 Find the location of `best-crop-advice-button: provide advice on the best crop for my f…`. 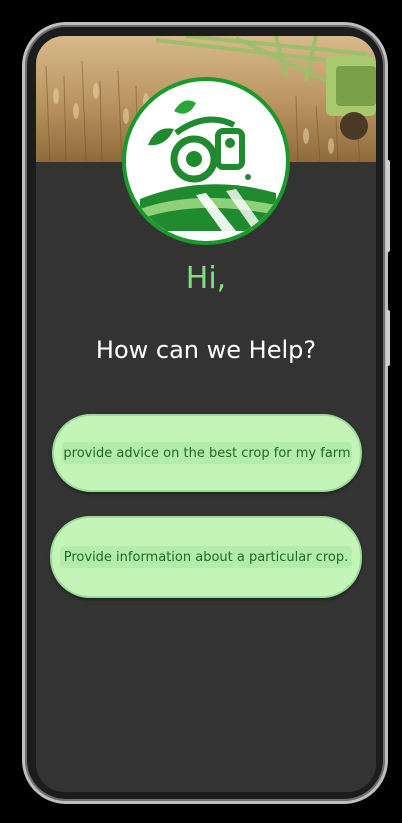

best-crop-advice-button: provide advice on the best crop for my f… is located at coordinates (207, 453).